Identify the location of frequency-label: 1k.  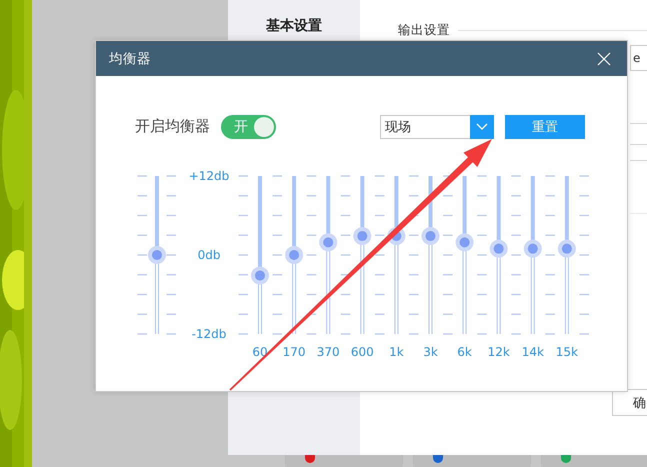
(396, 352).